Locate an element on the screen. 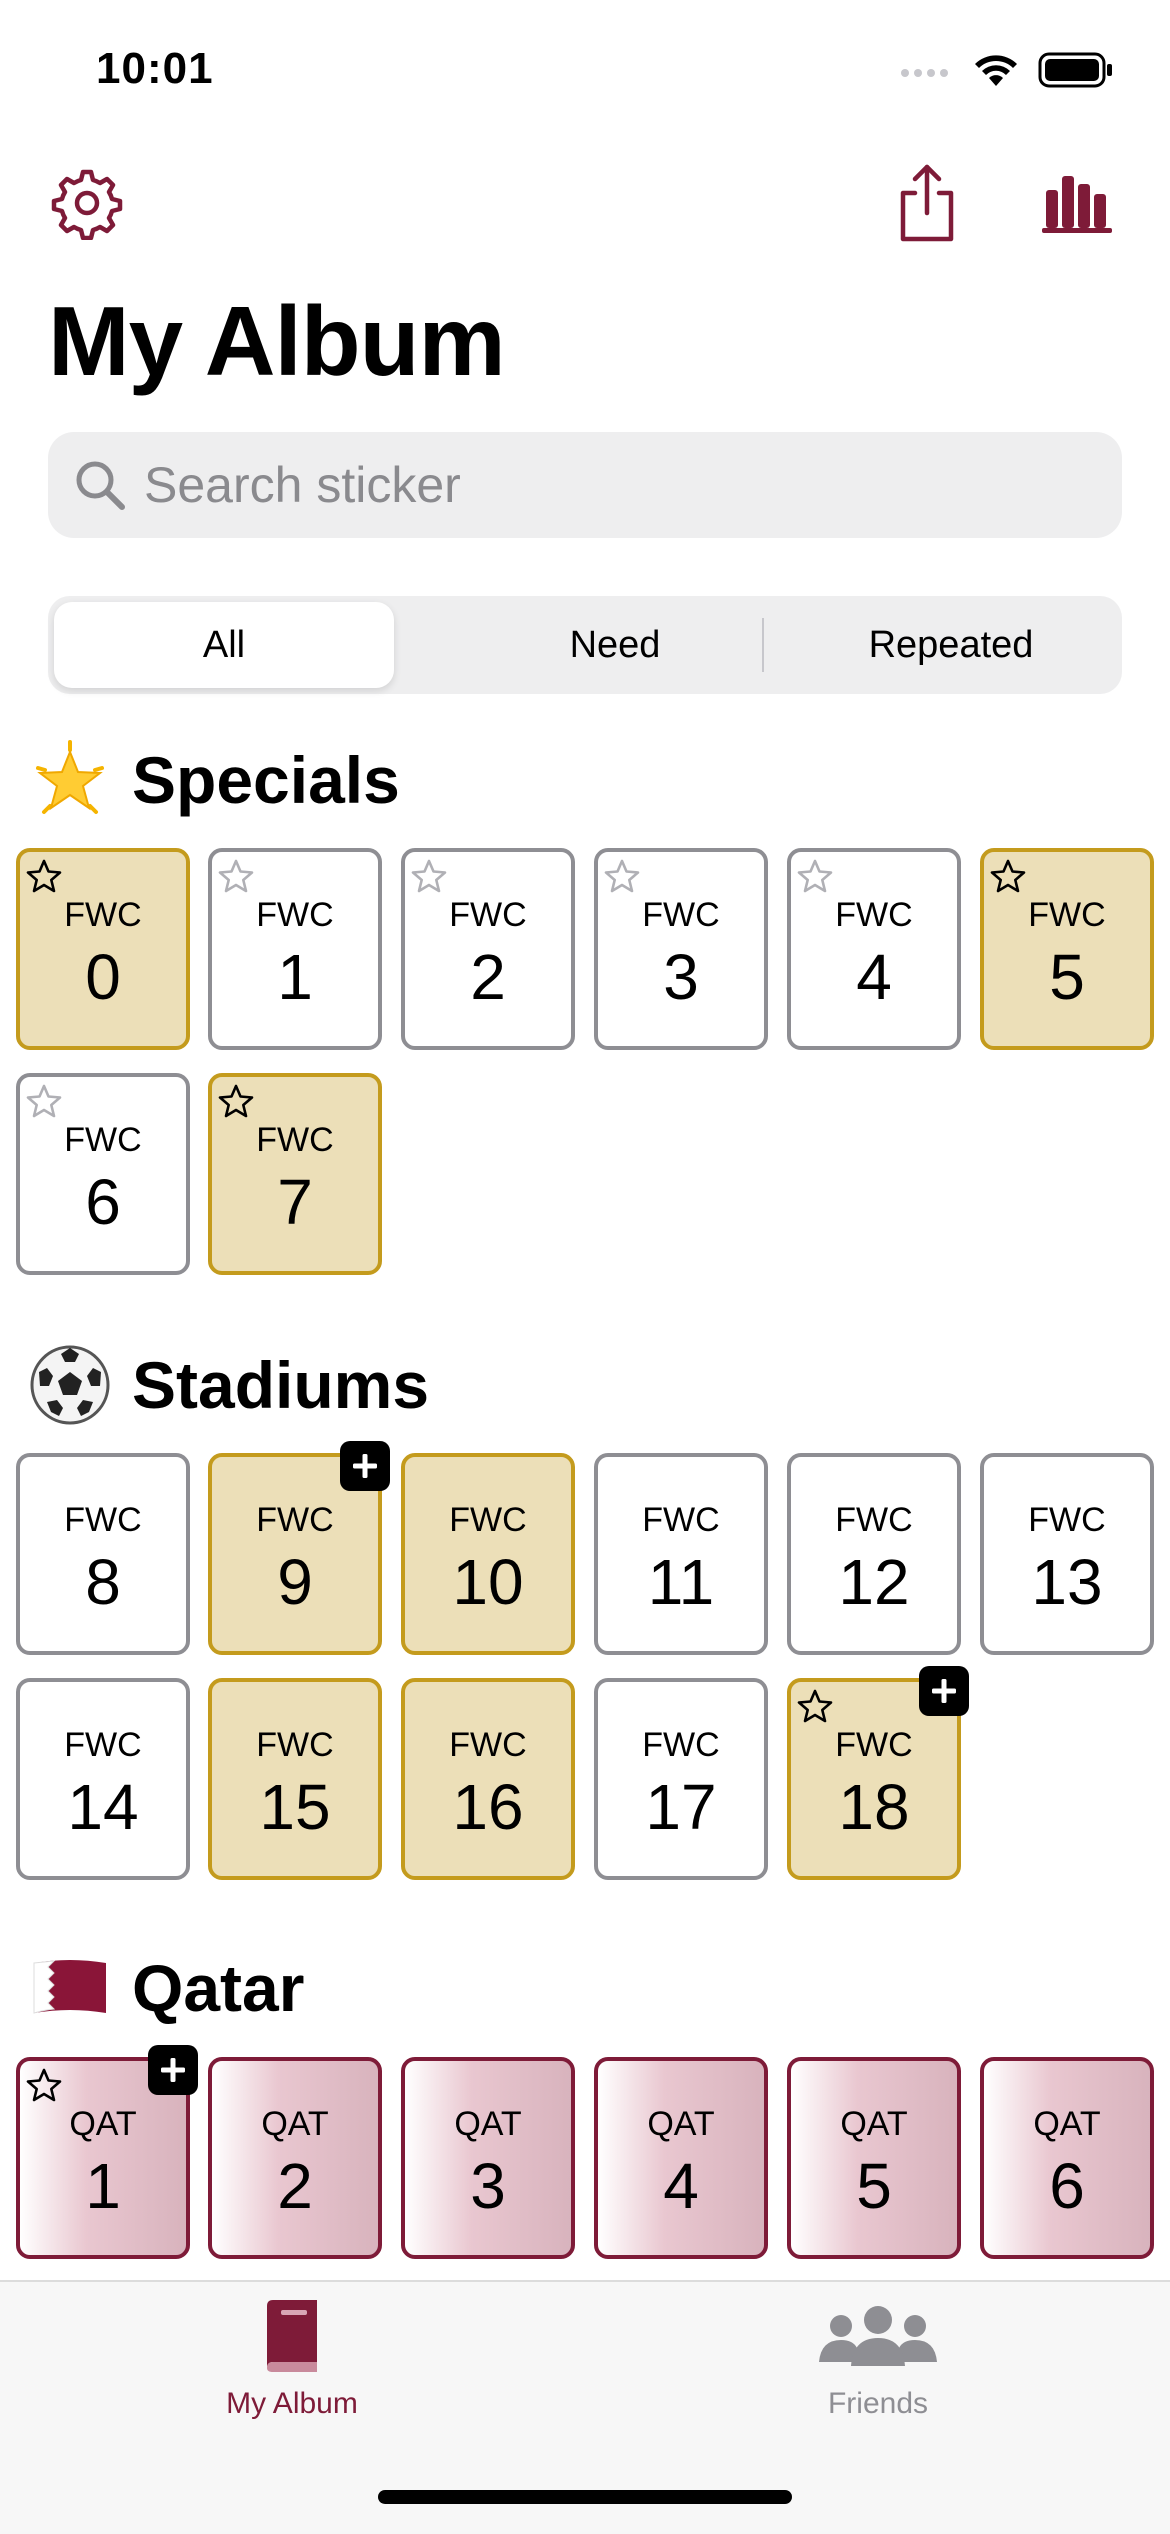  tab-my-album: My Album is located at coordinates (292, 2376).